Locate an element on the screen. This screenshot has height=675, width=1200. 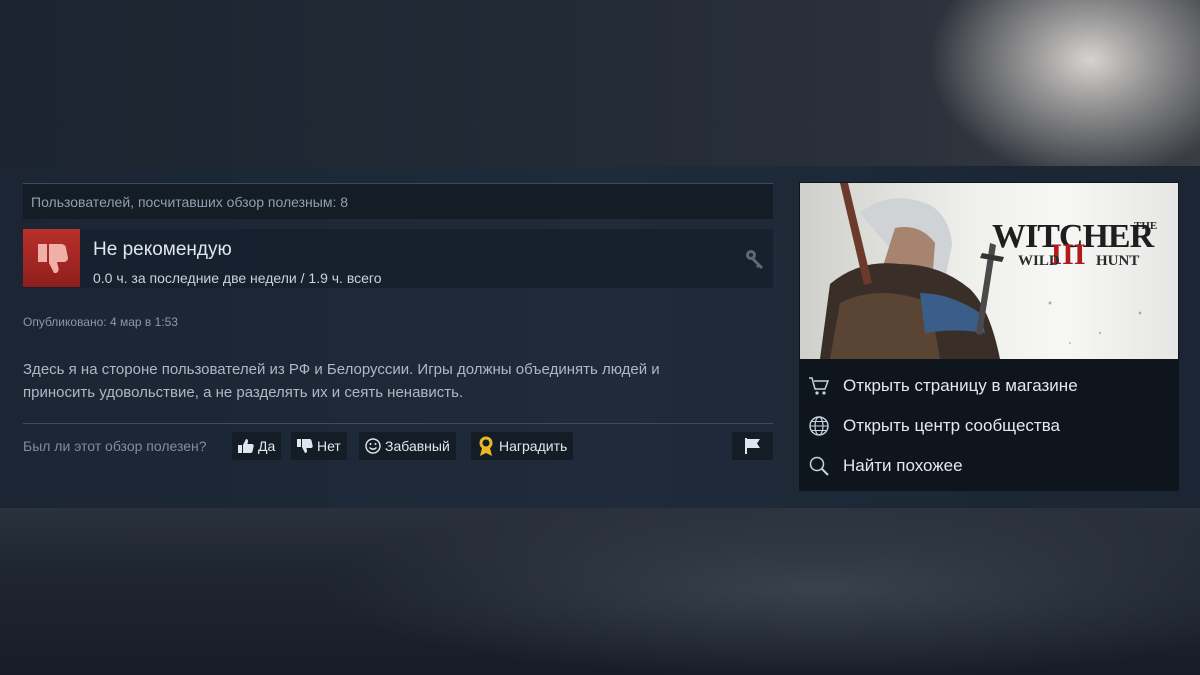
award-button: Наградить is located at coordinates (522, 446).